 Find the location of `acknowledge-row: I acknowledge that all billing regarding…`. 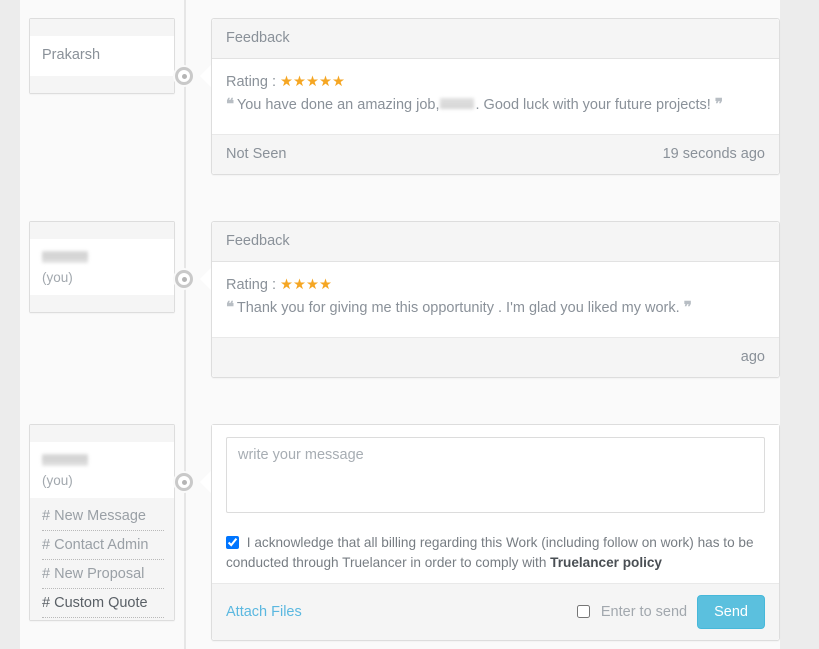

acknowledge-row: I acknowledge that all billing regarding… is located at coordinates (495, 553).